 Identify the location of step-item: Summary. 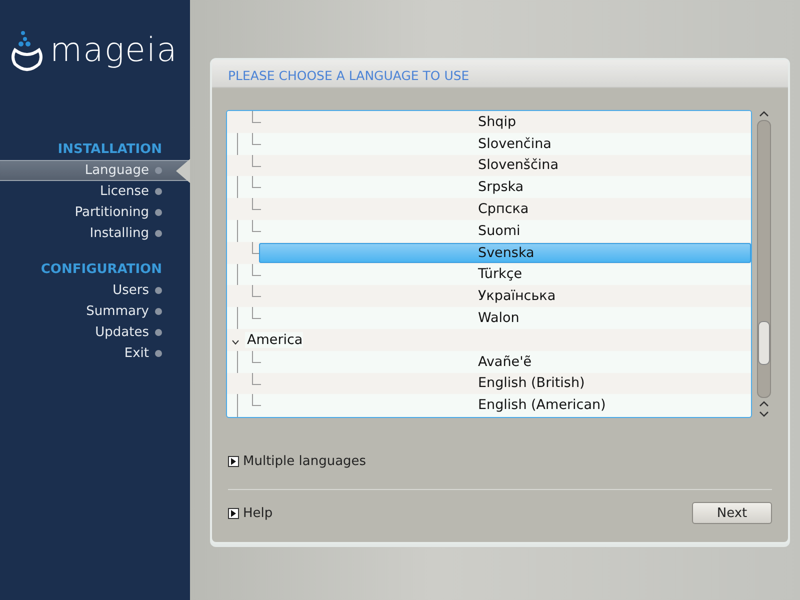
(95, 311).